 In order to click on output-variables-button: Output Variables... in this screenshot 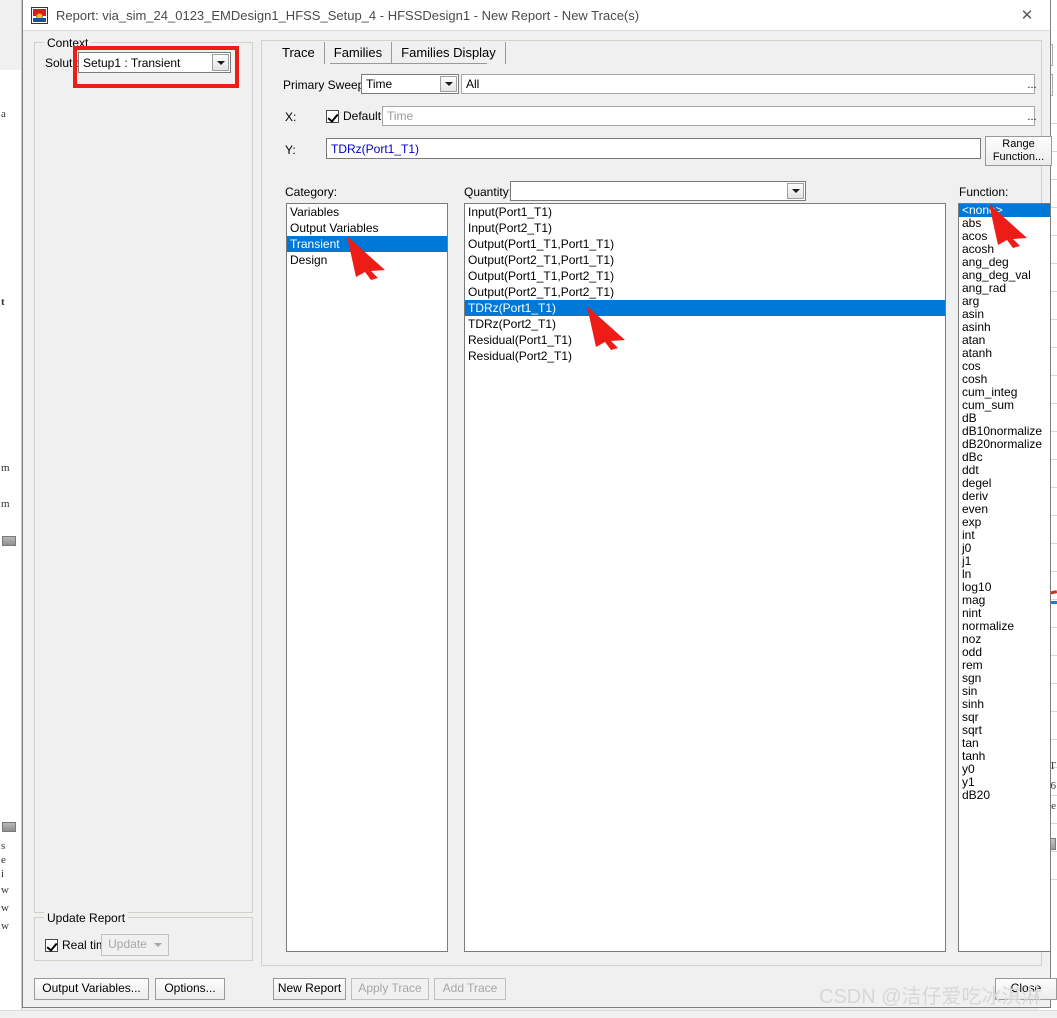, I will do `click(91, 989)`.